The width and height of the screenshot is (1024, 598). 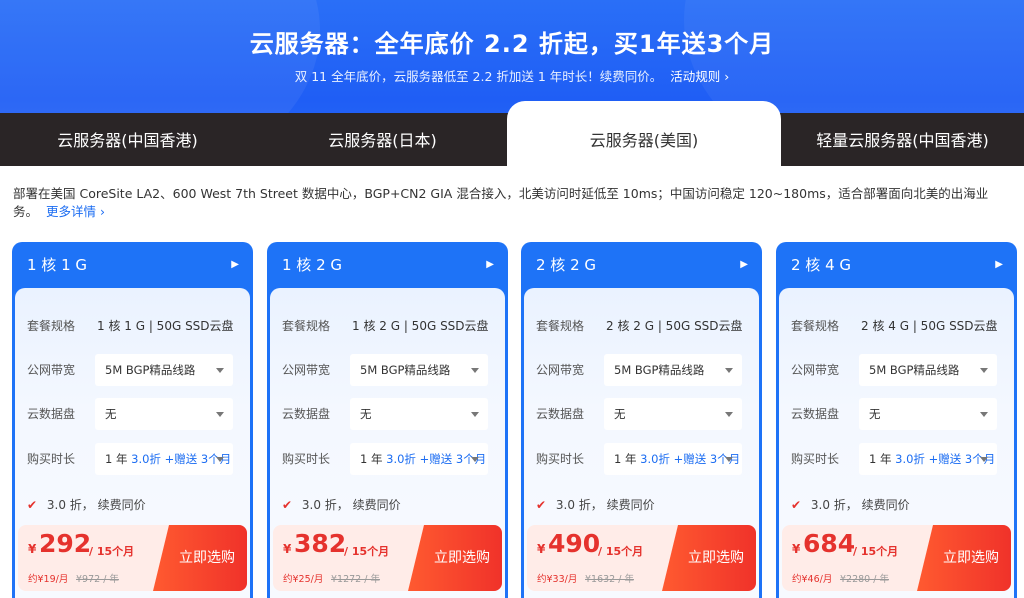 I want to click on spec-value: 1 核 1 G | 50G SSD云盘, so click(x=165, y=326).